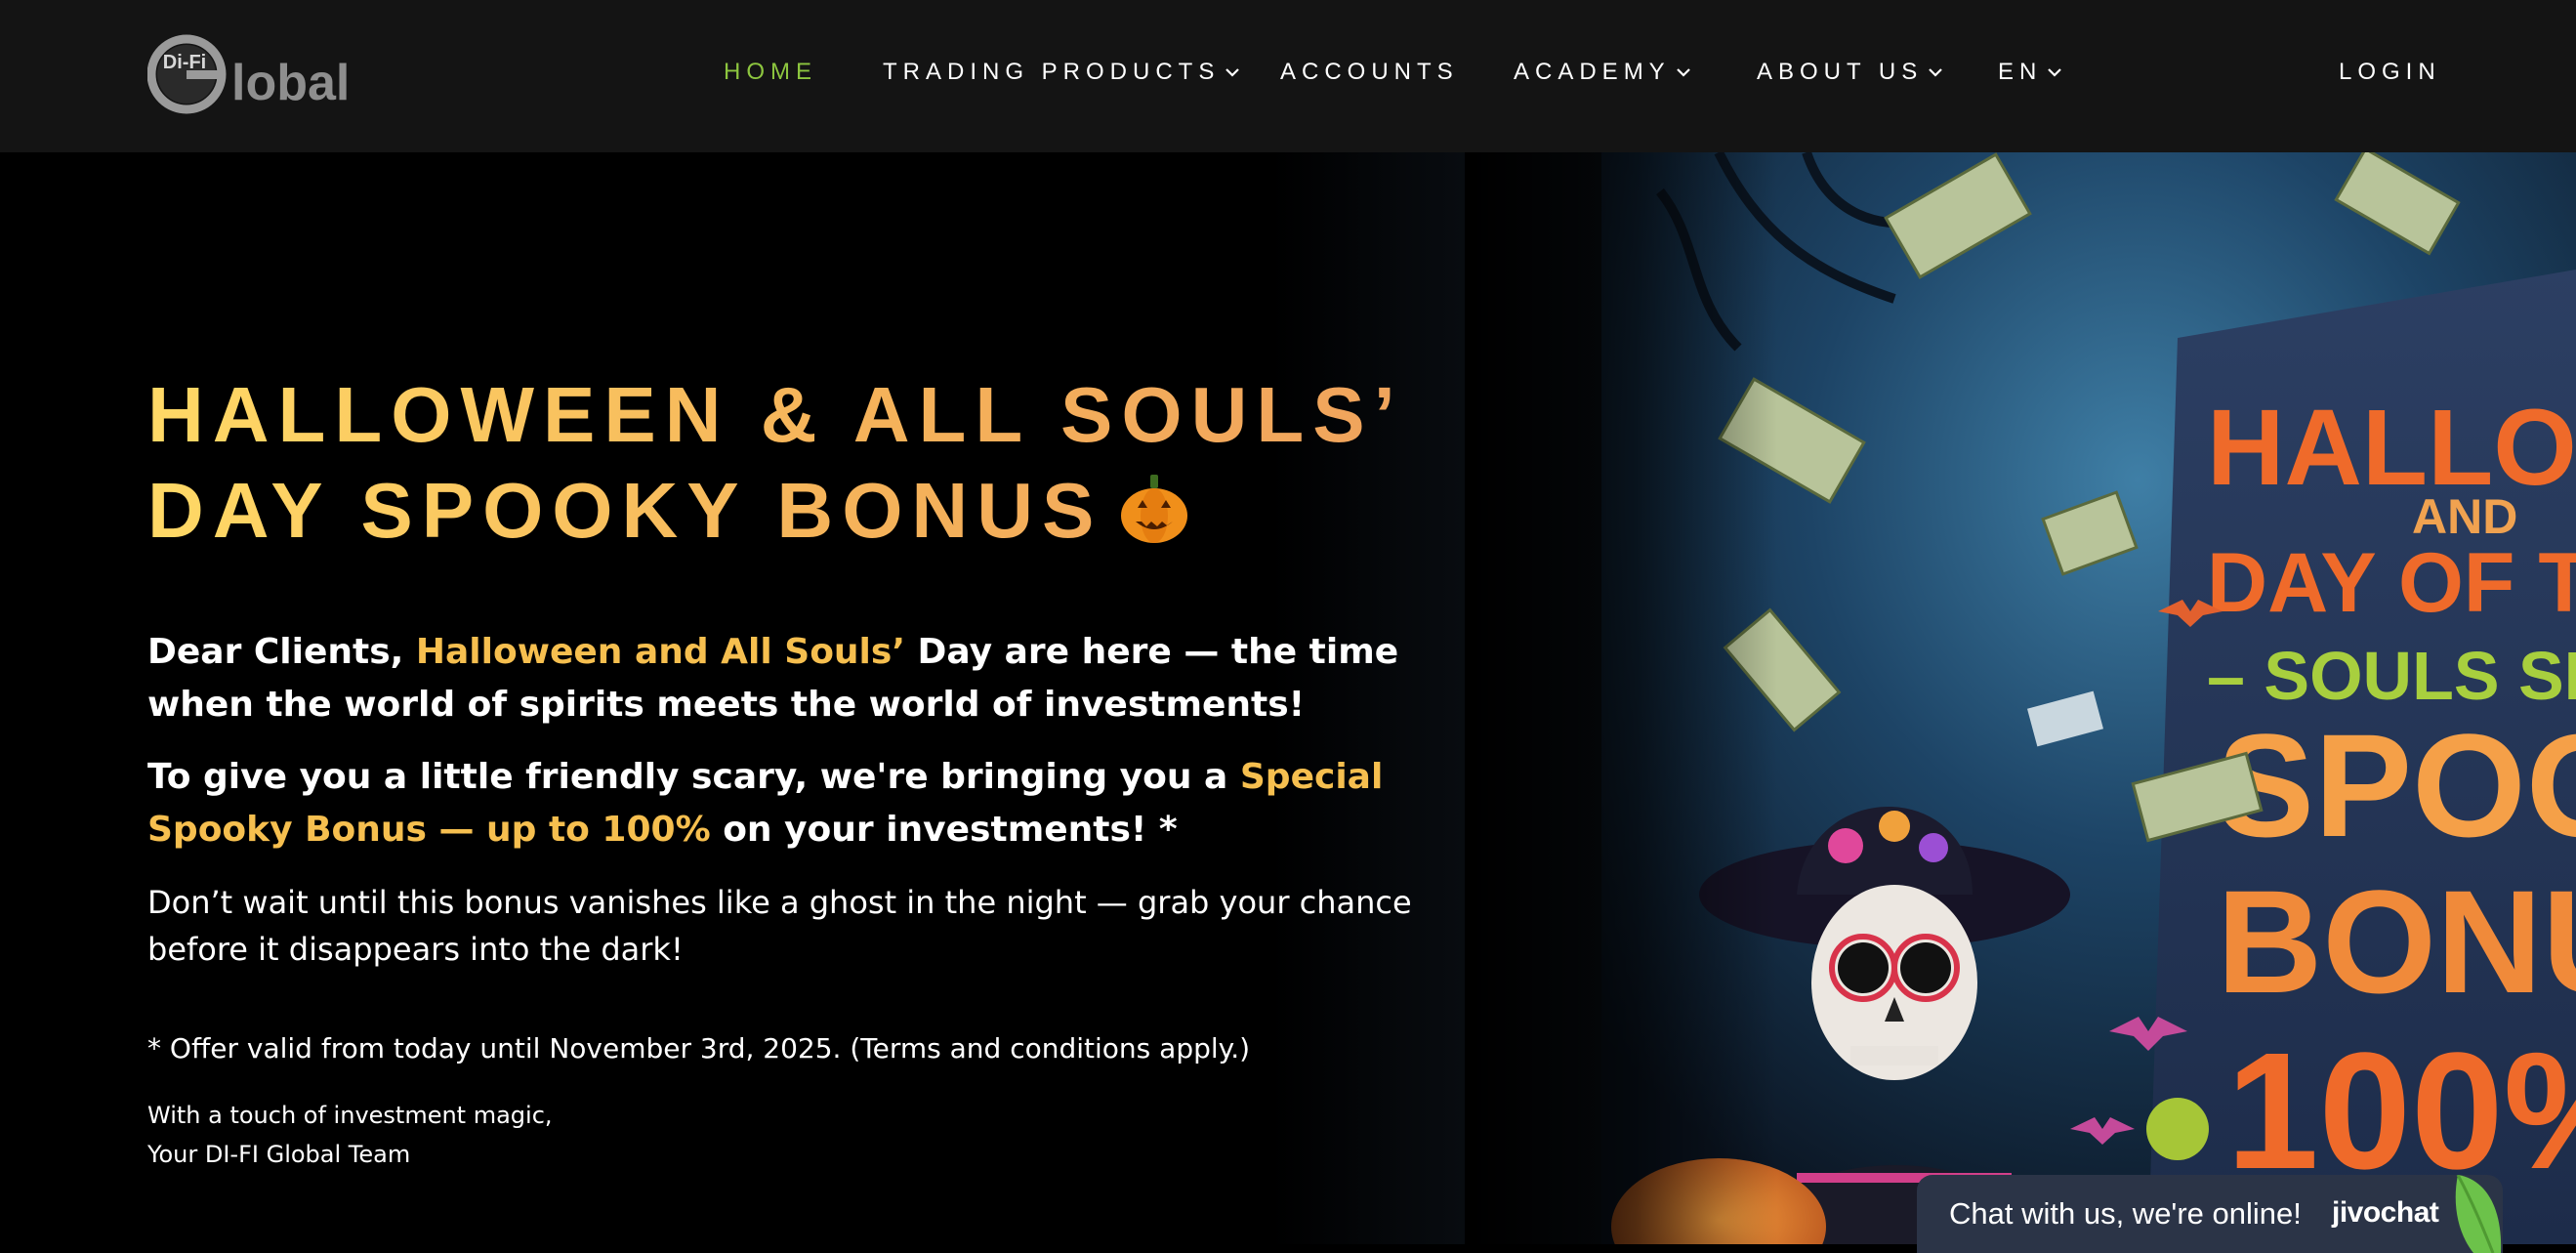 The image size is (2576, 1253). Describe the element at coordinates (2479, 1214) in the screenshot. I see `leaf-icon` at that location.